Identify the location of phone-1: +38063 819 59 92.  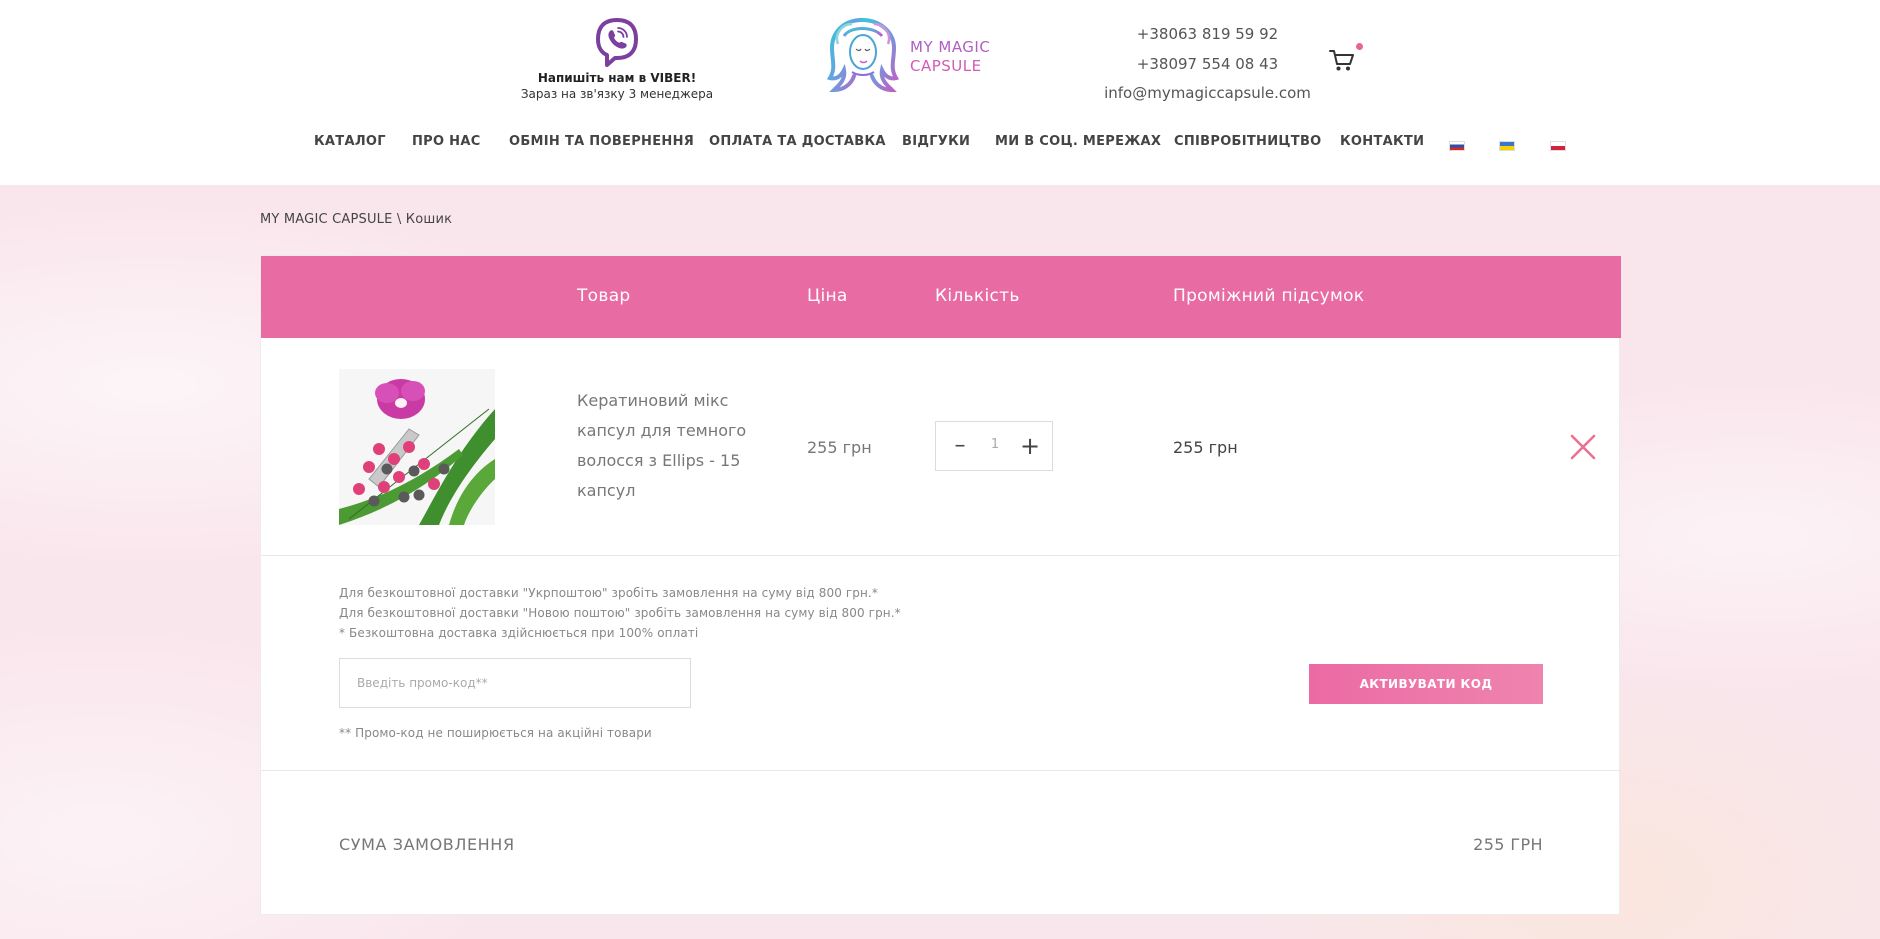
(1207, 35).